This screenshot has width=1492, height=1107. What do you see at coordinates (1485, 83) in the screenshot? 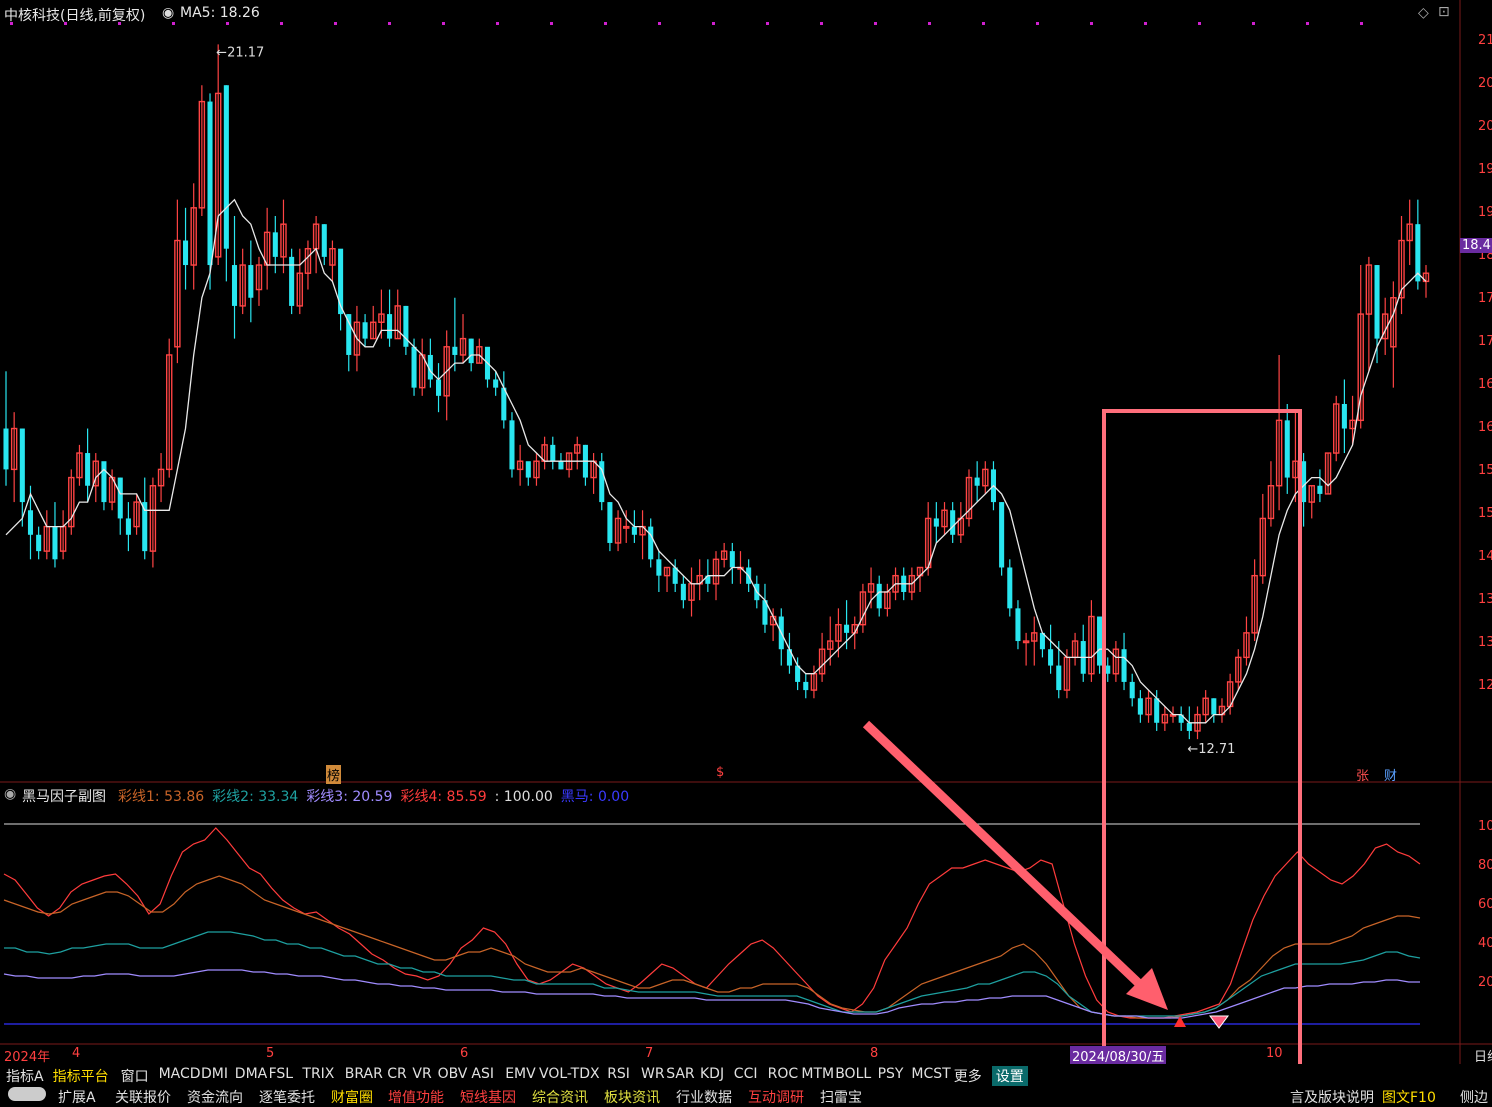
I see `price-axis-label: 20` at bounding box center [1485, 83].